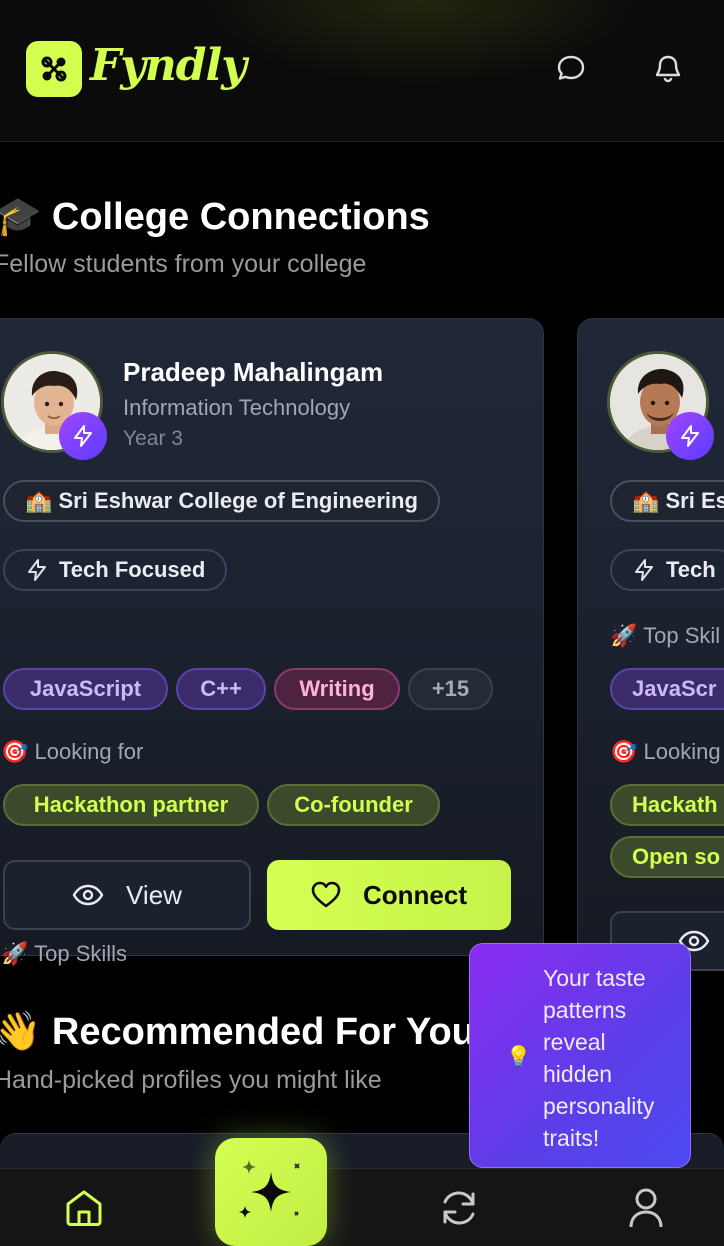  I want to click on more-skills-chip: +15, so click(450, 689).